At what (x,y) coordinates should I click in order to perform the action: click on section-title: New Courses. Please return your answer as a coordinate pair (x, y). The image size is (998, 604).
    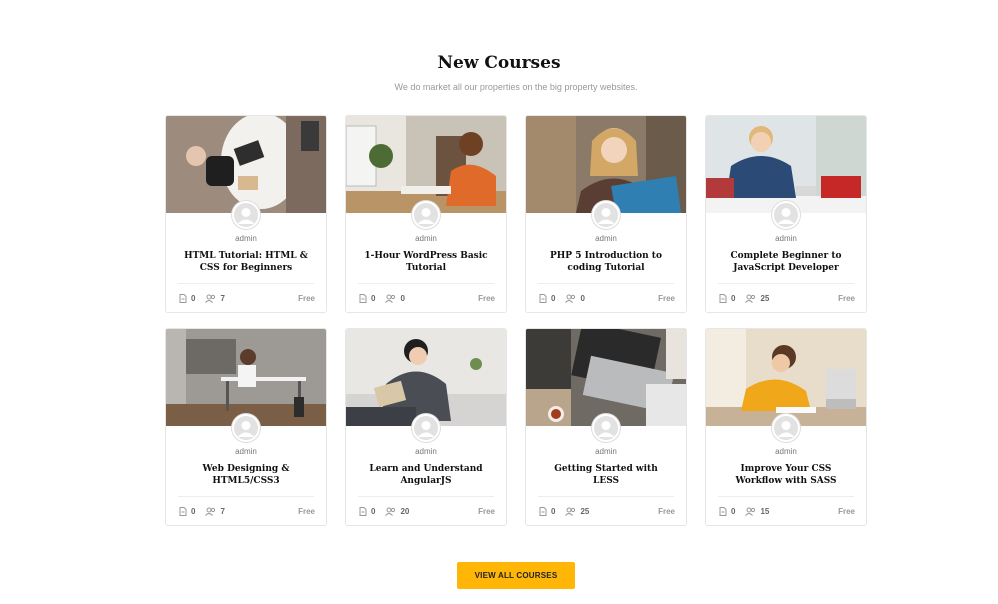
    Looking at the image, I should click on (499, 63).